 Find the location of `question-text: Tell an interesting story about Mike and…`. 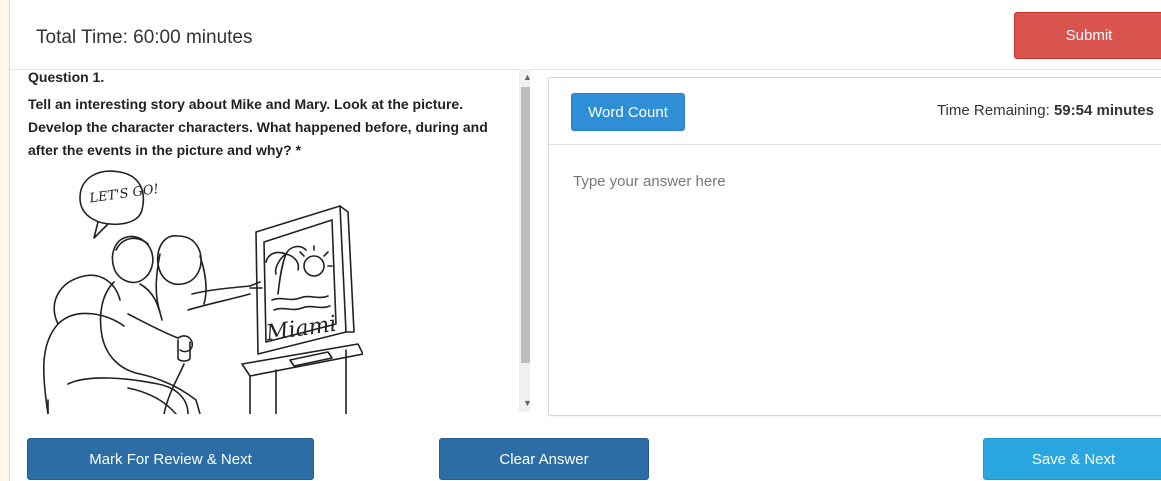

question-text: Tell an interesting story about Mike and… is located at coordinates (258, 127).